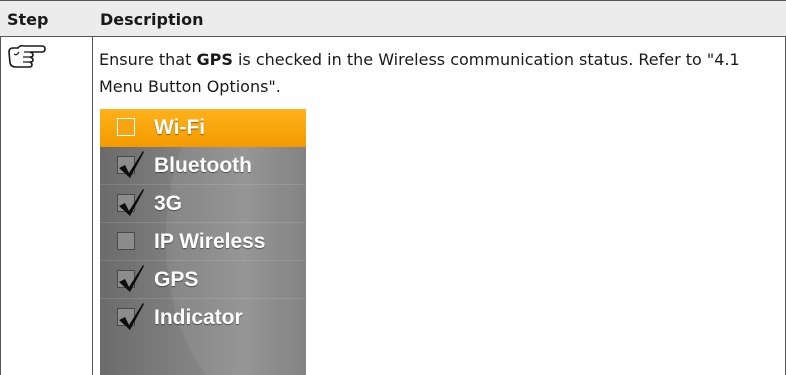  What do you see at coordinates (152, 19) in the screenshot?
I see `header-description: Description` at bounding box center [152, 19].